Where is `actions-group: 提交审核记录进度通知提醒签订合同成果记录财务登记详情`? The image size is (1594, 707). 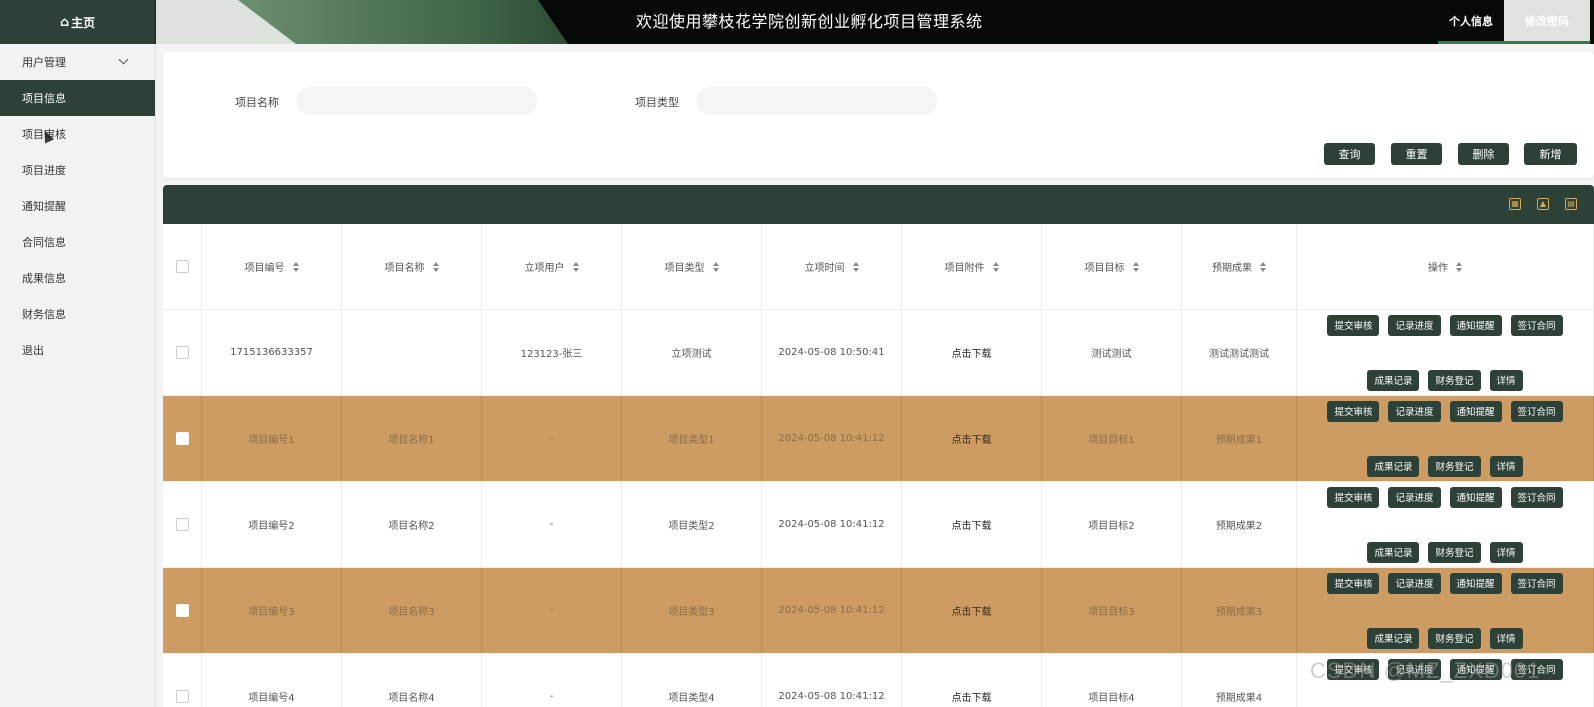 actions-group: 提交审核记录进度通知提醒签订合同成果记录财务登记详情 is located at coordinates (1445, 438).